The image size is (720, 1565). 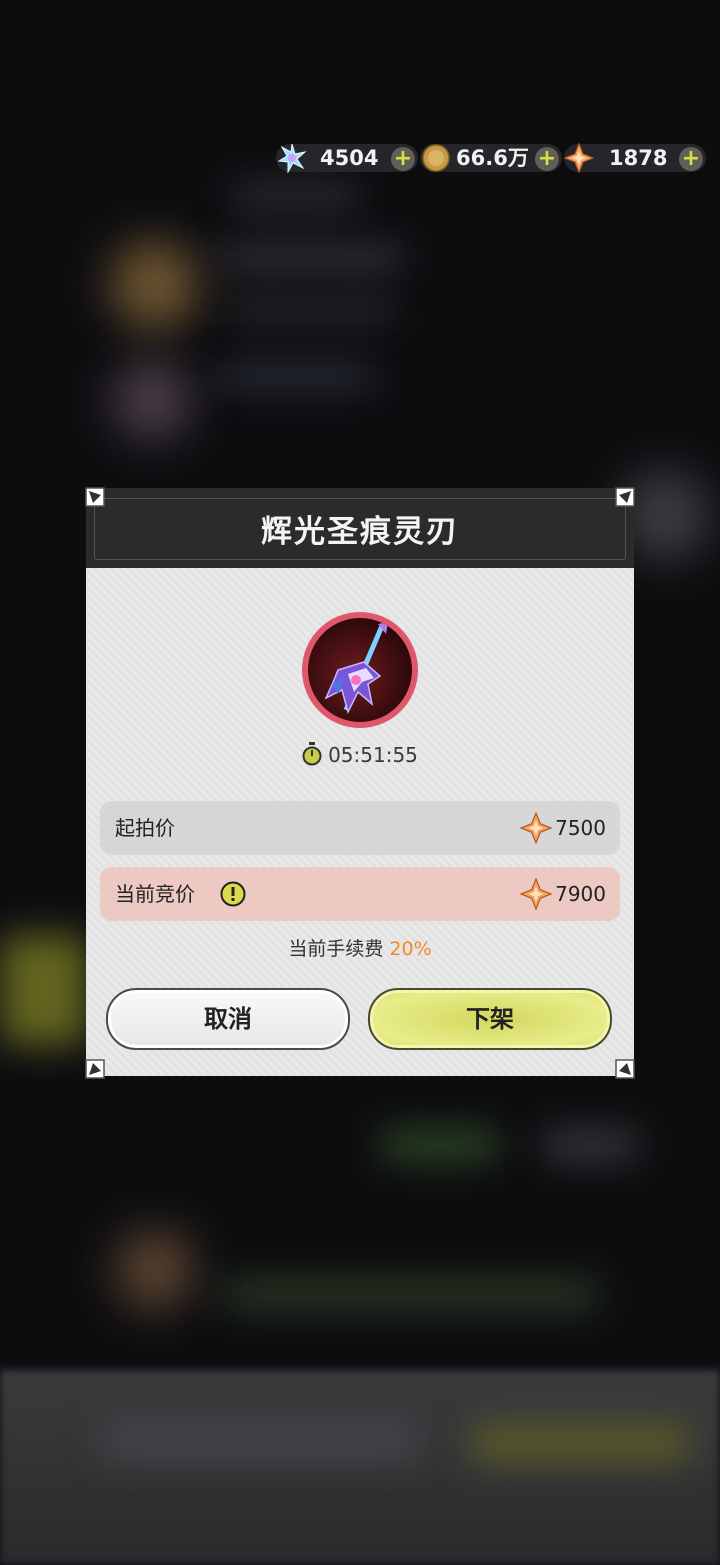 What do you see at coordinates (580, 828) in the screenshot?
I see `start-price-value: 7500` at bounding box center [580, 828].